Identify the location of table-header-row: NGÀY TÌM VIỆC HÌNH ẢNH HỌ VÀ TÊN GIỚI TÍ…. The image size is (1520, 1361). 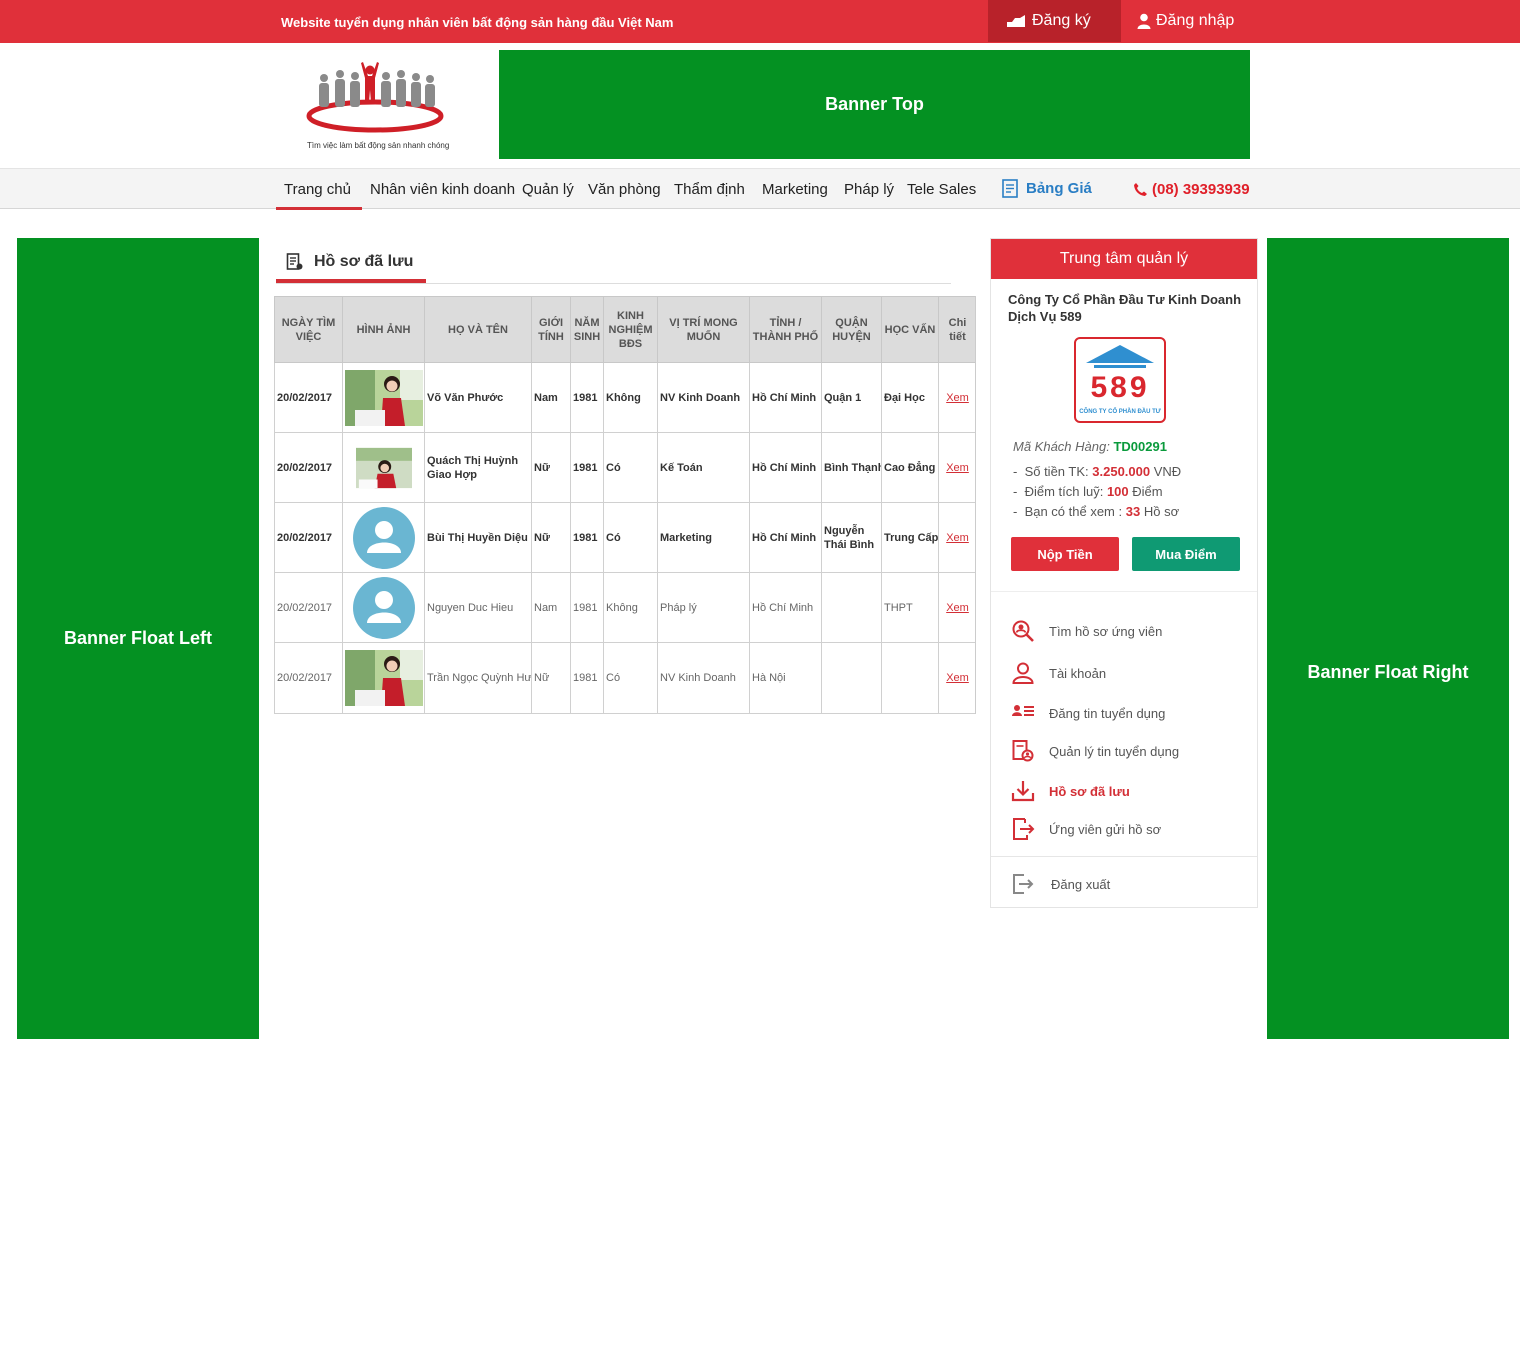
(624, 329).